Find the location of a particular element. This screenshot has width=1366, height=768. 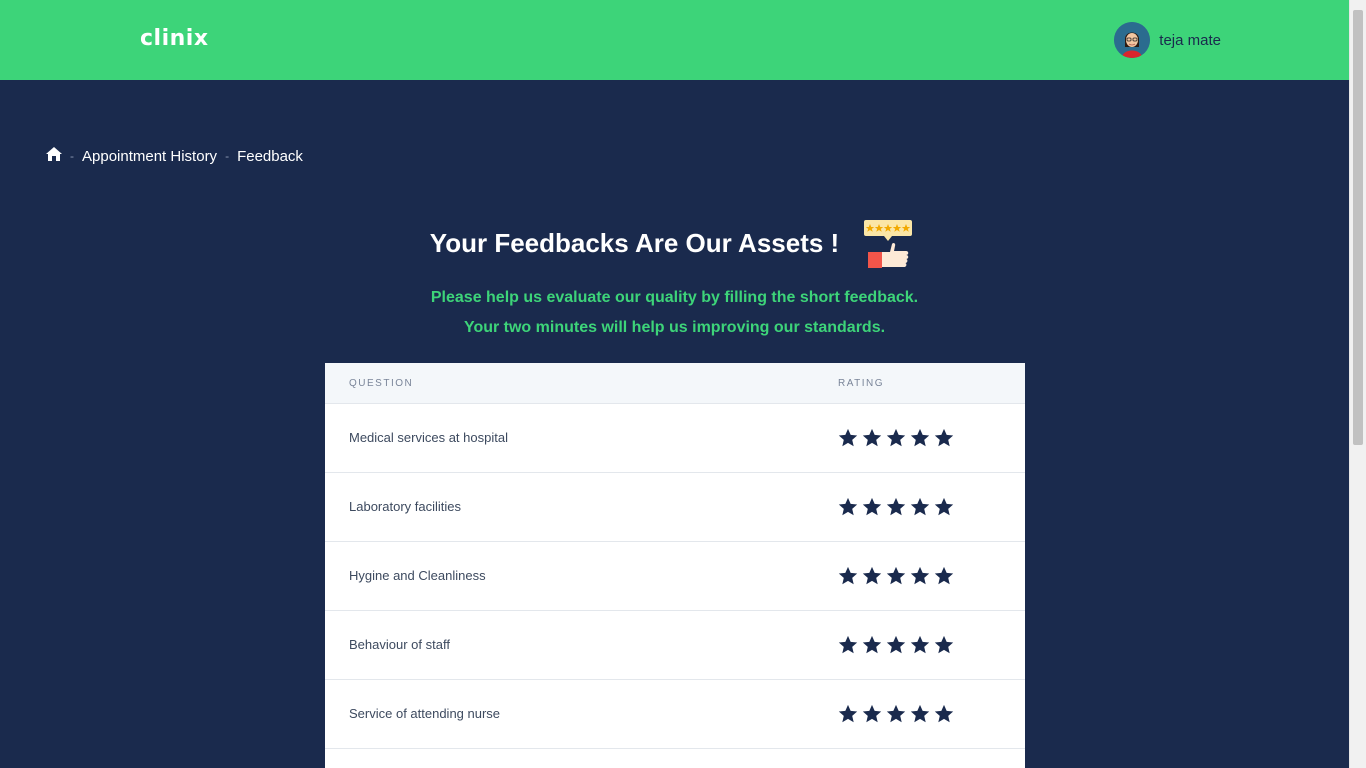

breadcrumb-appointment-history: Appointment History is located at coordinates (149, 156).